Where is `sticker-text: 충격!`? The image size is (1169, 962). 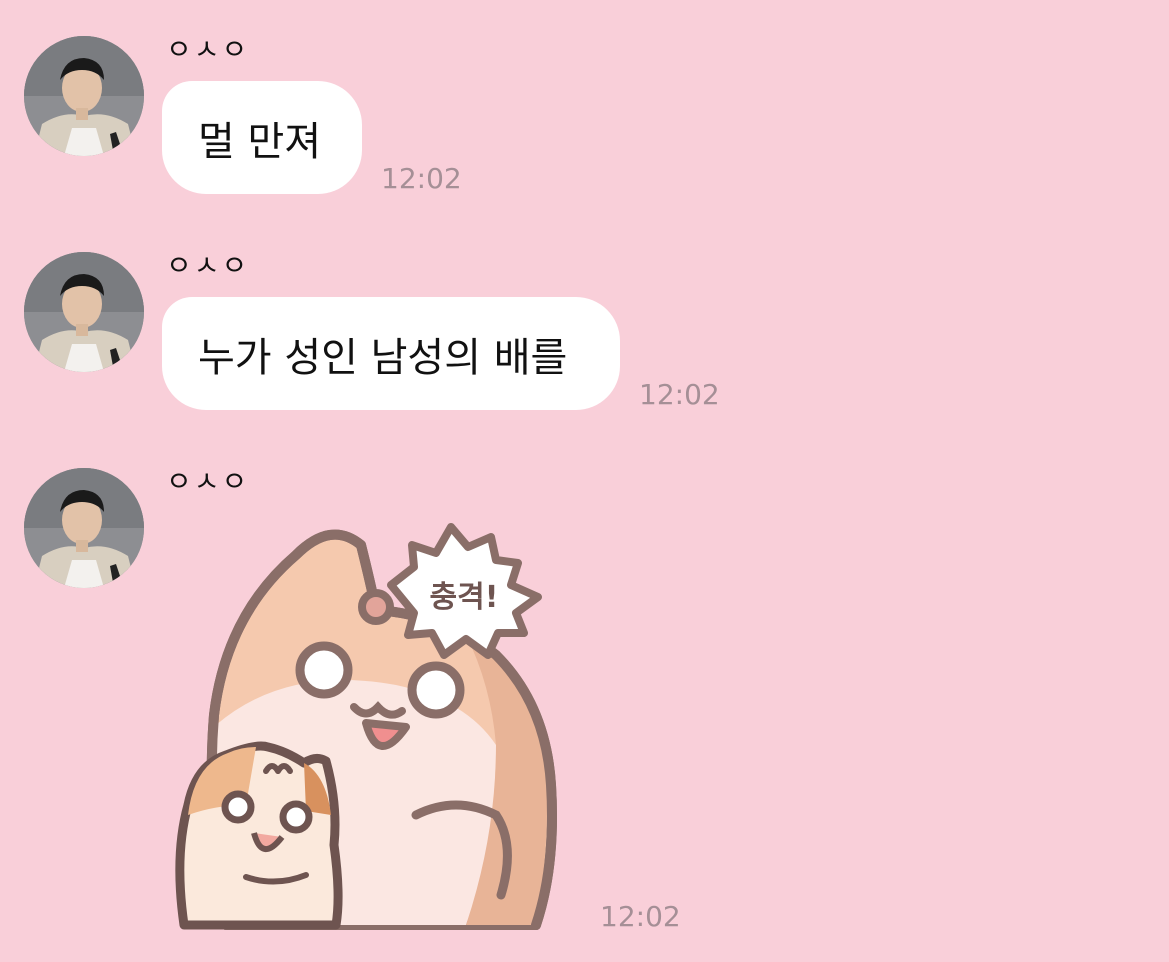 sticker-text: 충격! is located at coordinates (464, 597).